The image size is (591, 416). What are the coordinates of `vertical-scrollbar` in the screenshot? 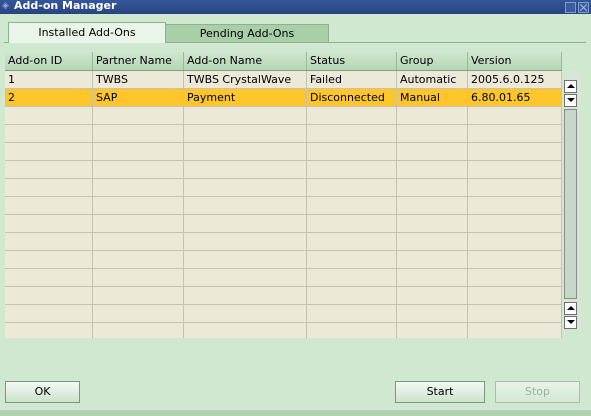 It's located at (571, 199).